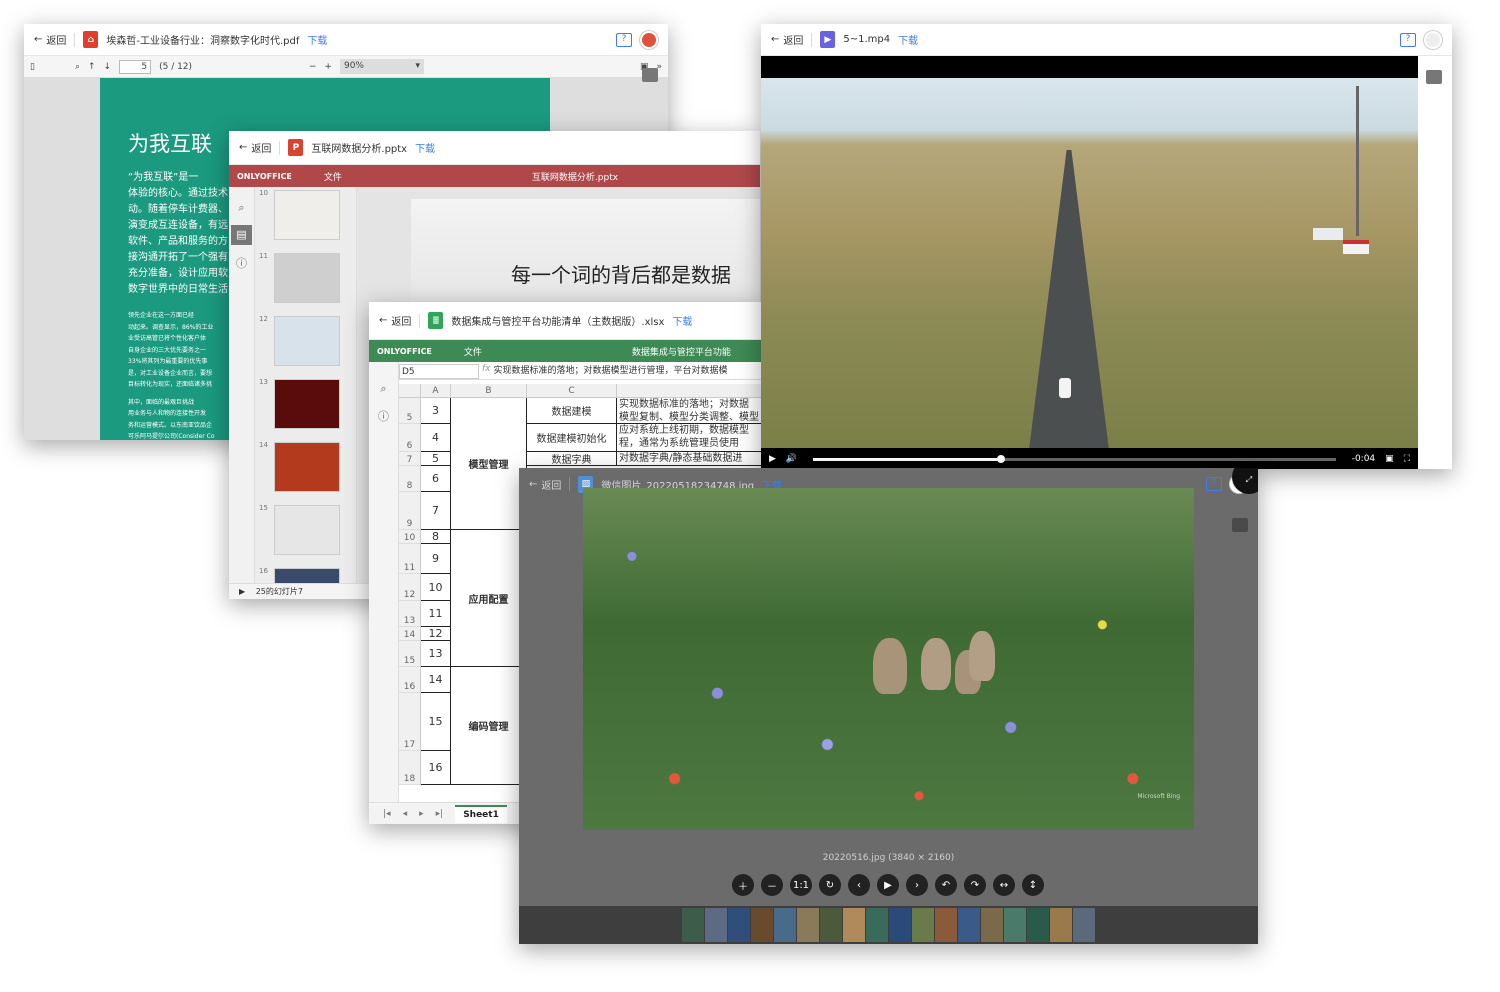 This screenshot has height=992, width=1500. What do you see at coordinates (436, 587) in the screenshot?
I see `cell-a: 10` at bounding box center [436, 587].